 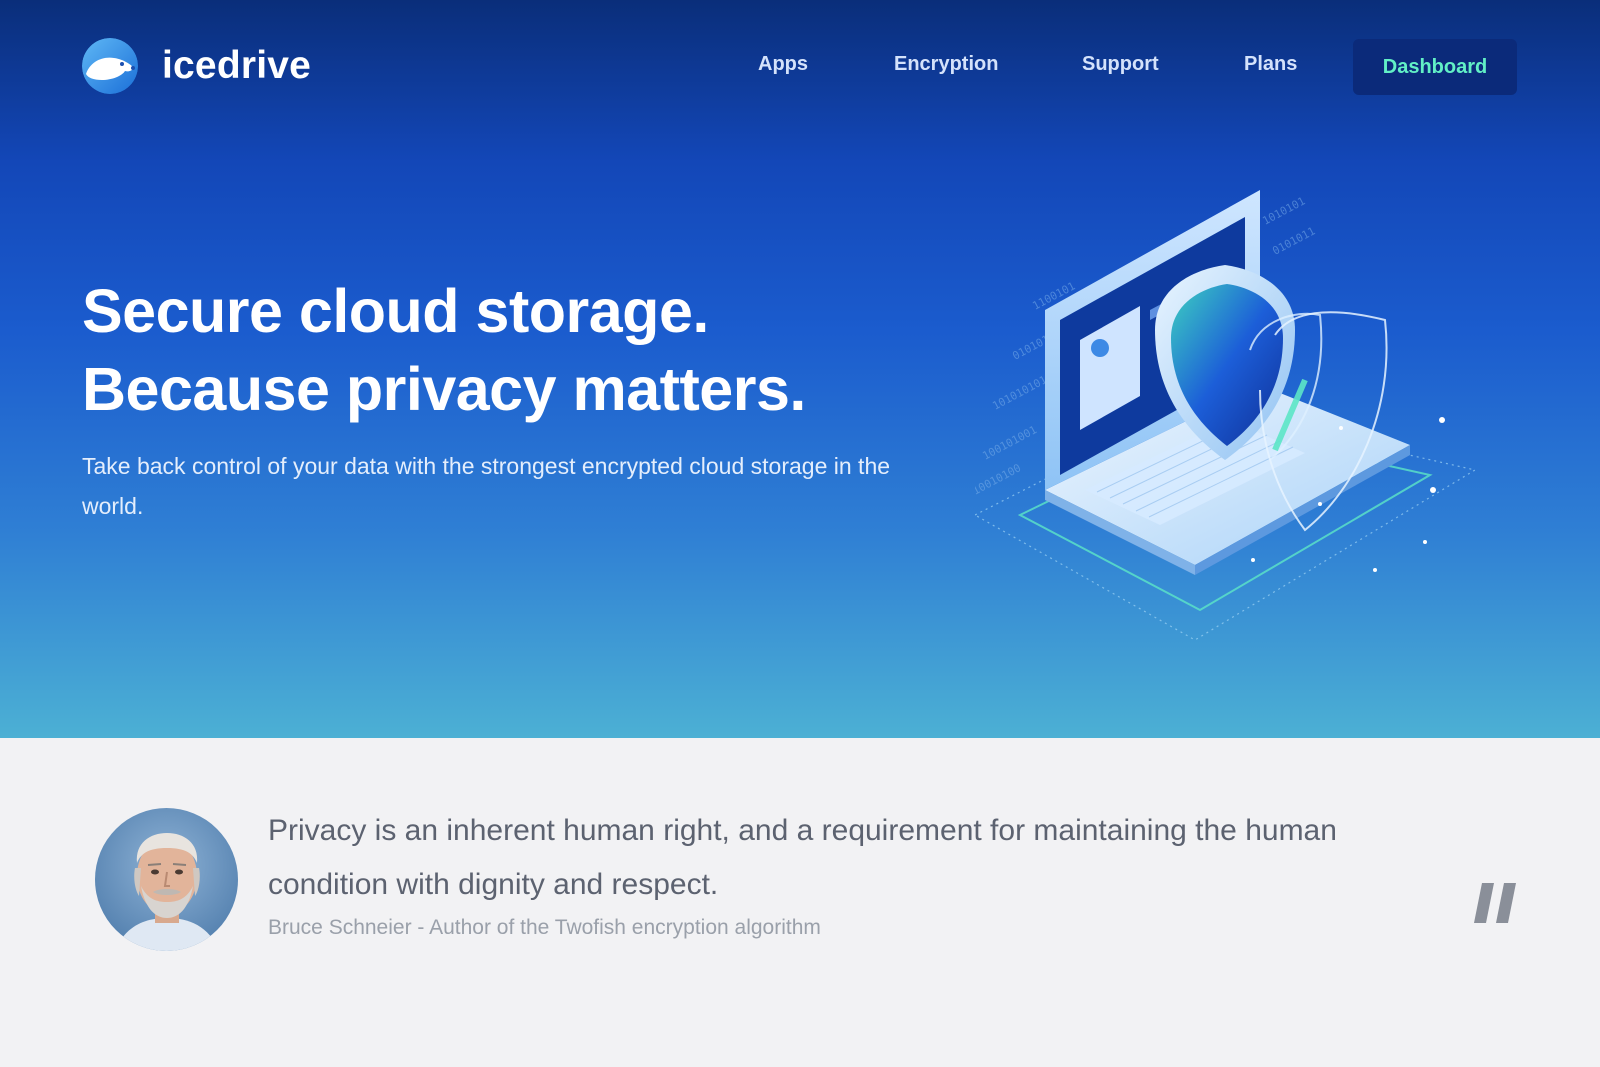 I want to click on quote-mark-icon, so click(x=1495, y=903).